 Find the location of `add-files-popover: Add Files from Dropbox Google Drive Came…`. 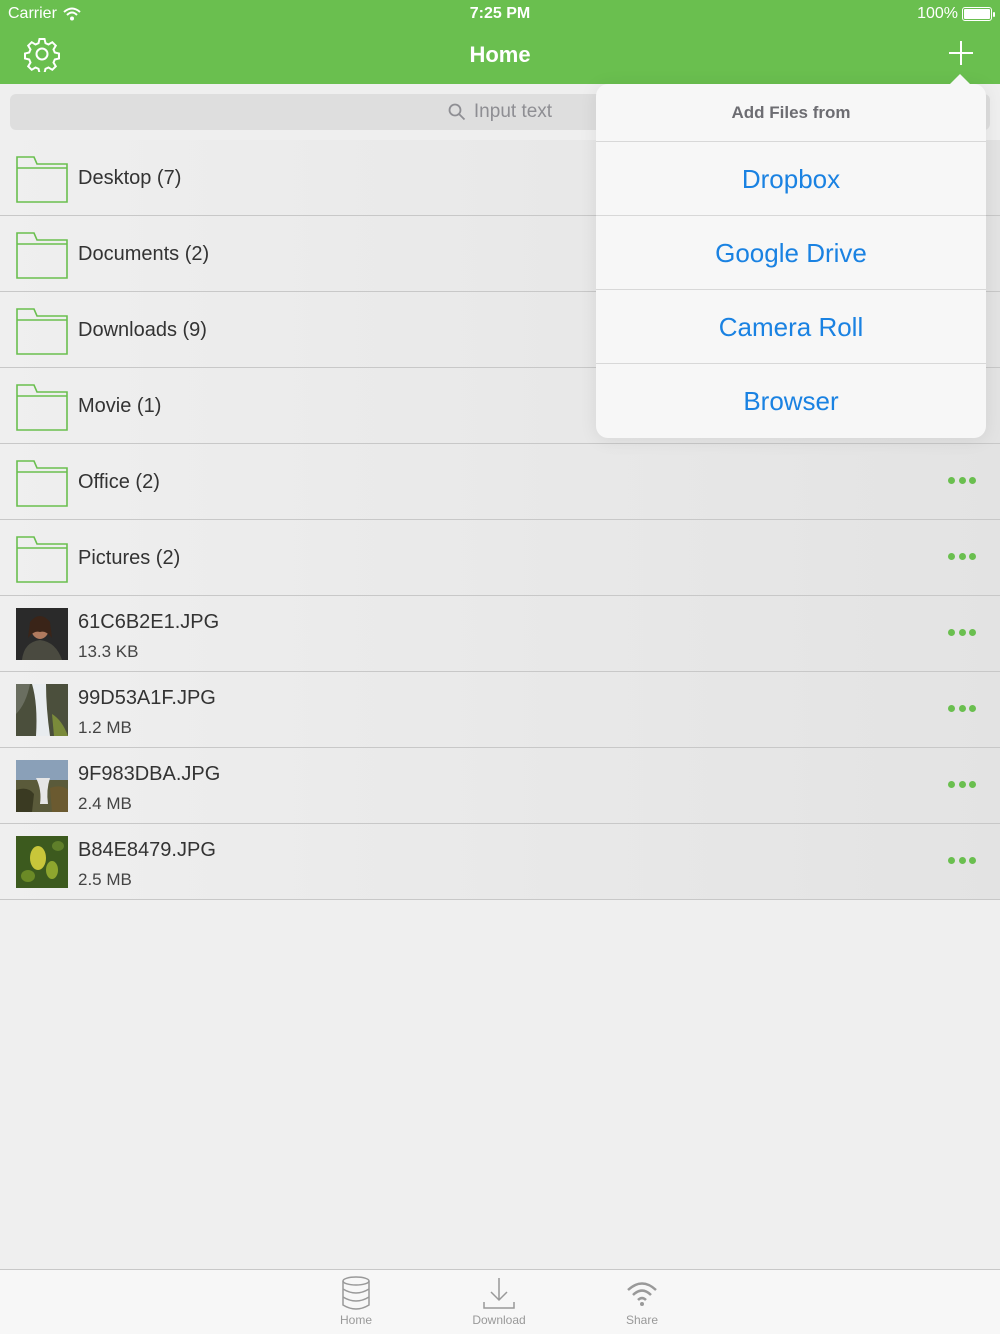

add-files-popover: Add Files from Dropbox Google Drive Came… is located at coordinates (791, 256).